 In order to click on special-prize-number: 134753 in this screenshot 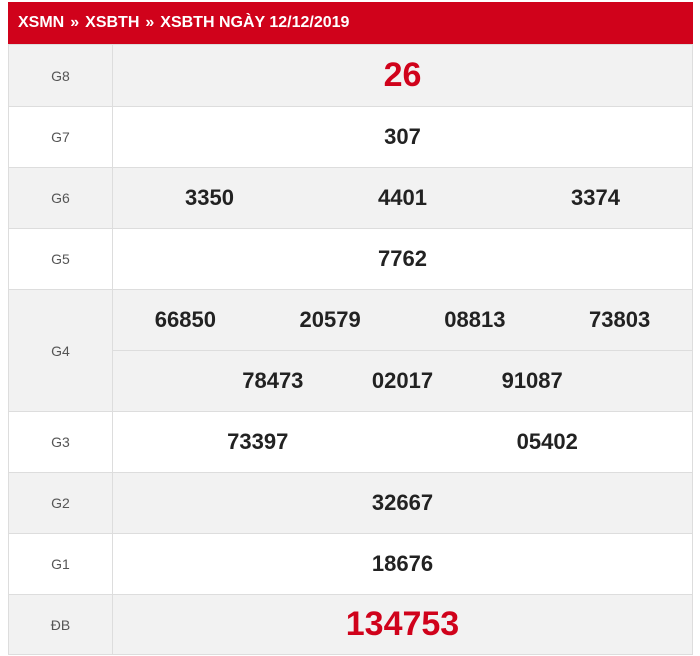, I will do `click(402, 624)`.